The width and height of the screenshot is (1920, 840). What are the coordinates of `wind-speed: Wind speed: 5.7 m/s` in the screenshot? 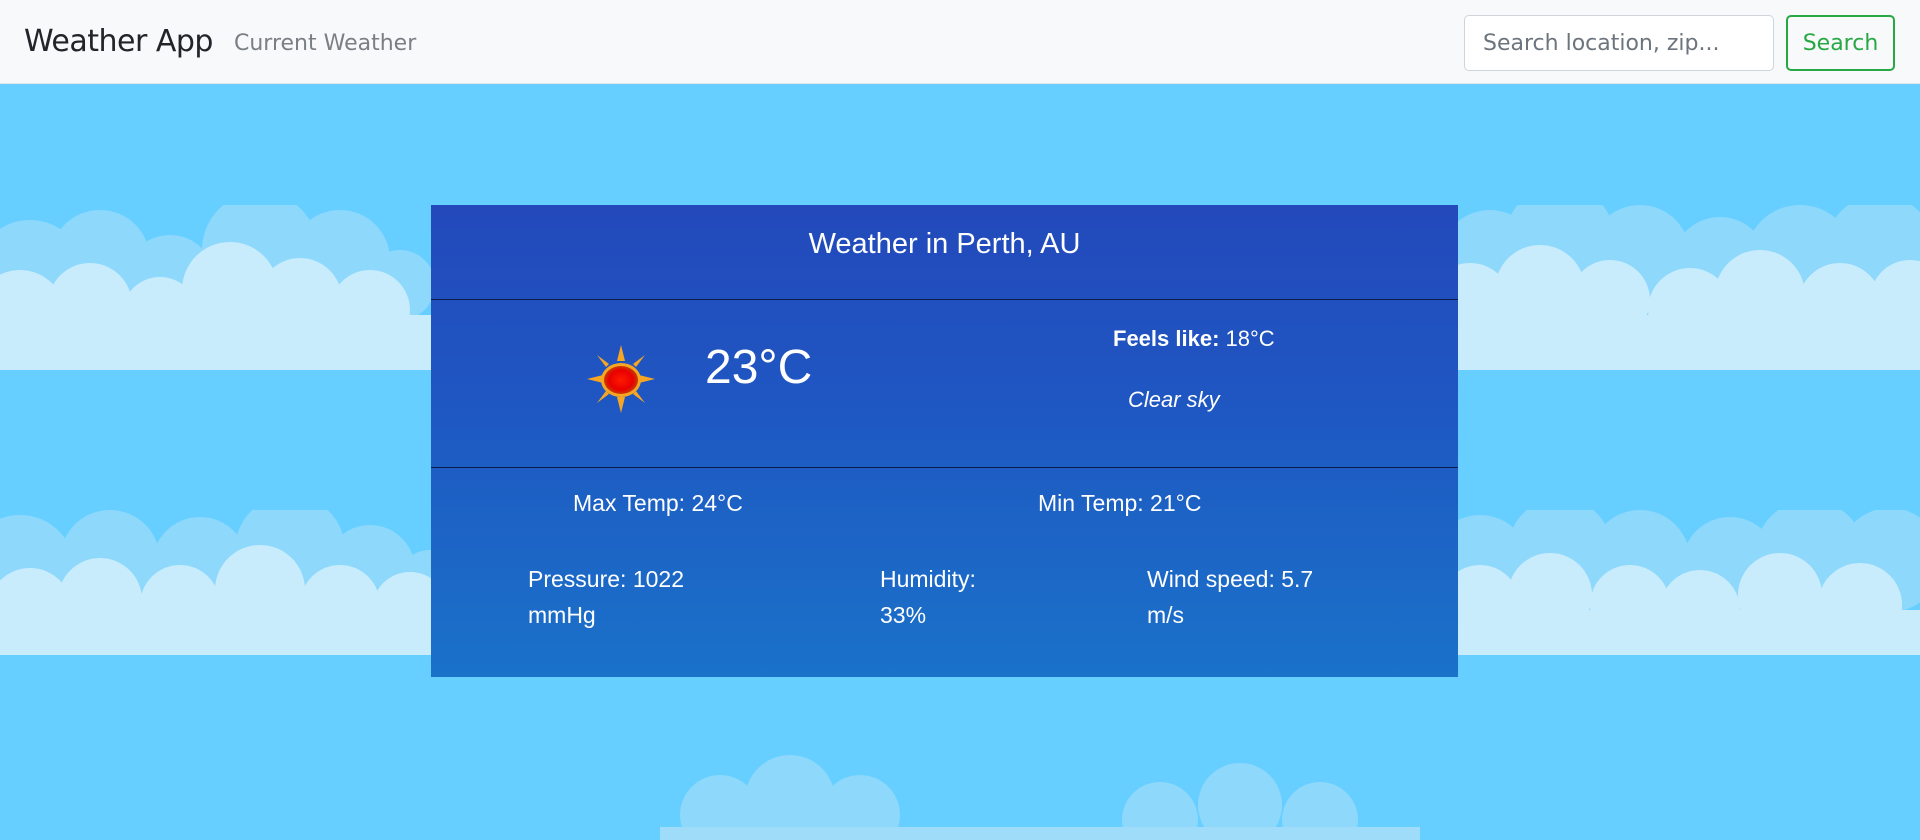 It's located at (1230, 597).